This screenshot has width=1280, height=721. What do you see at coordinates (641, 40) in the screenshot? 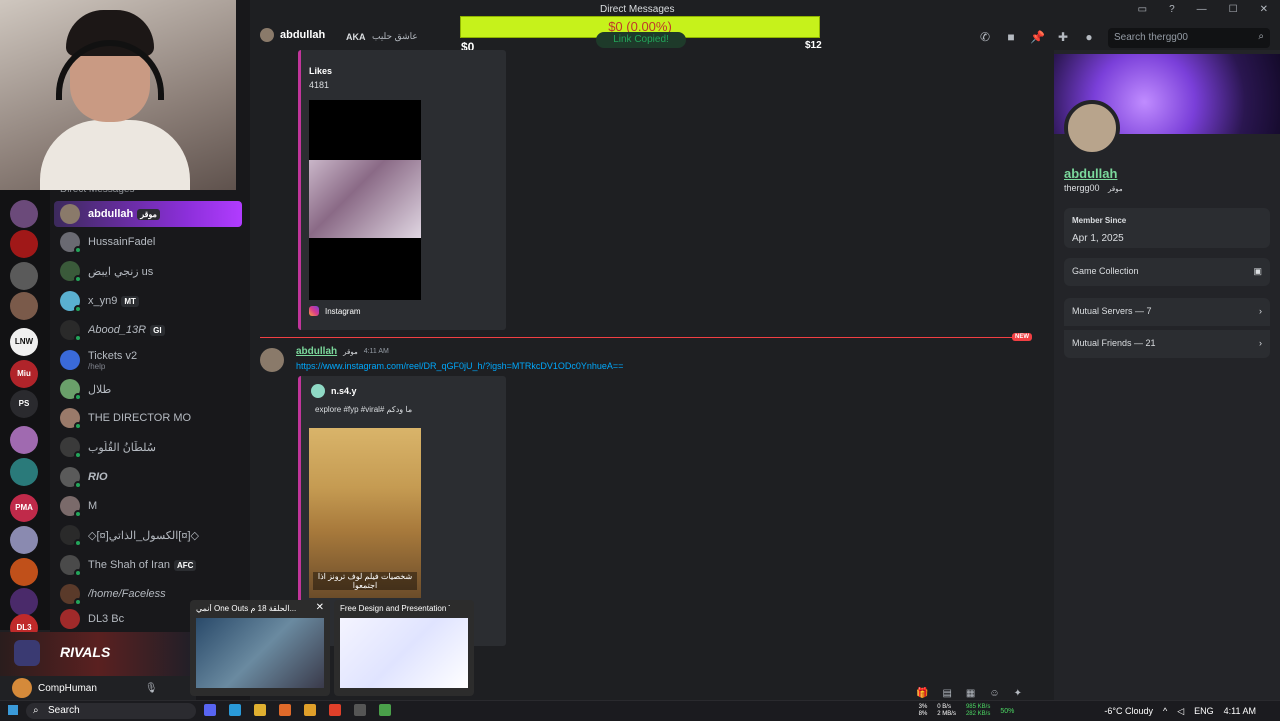
I see `link-copied-toast: Link Copied!` at bounding box center [641, 40].